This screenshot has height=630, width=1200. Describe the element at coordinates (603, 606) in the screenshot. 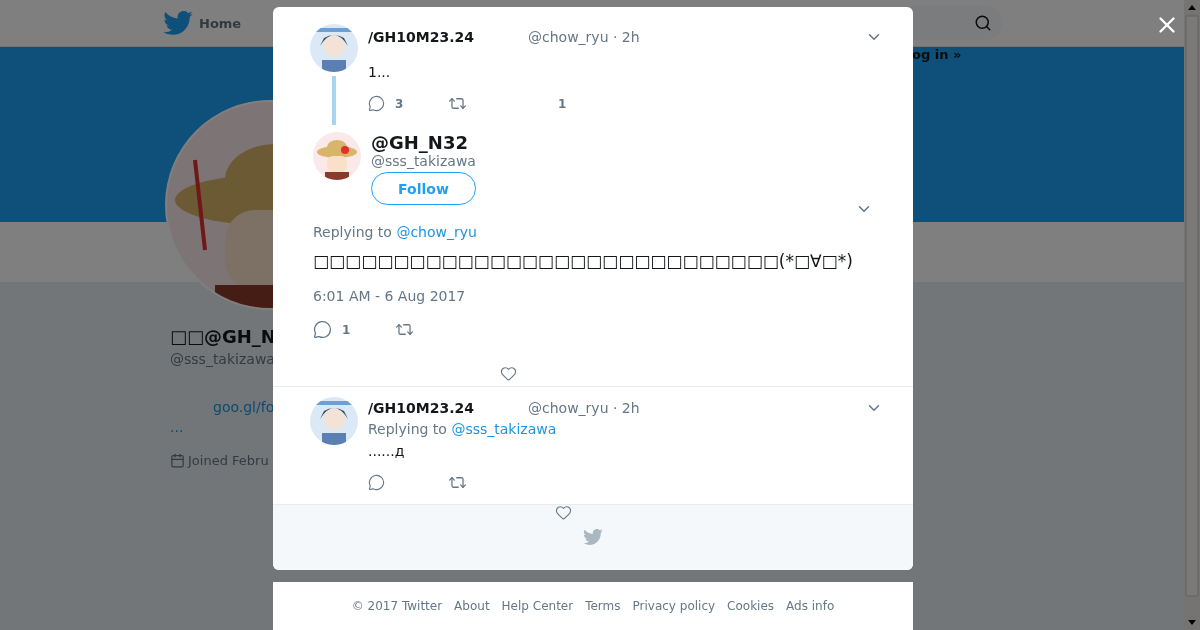

I see `footer-link: Terms` at that location.